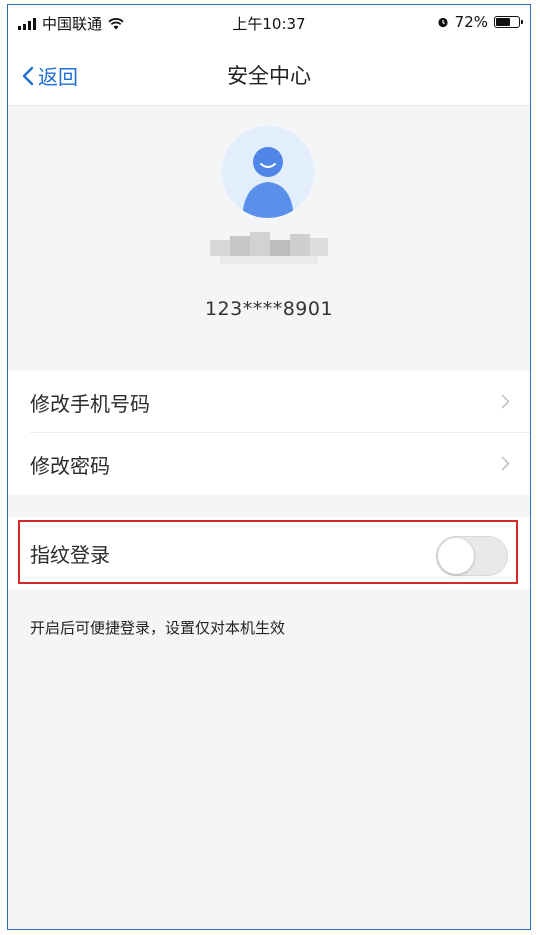 This screenshot has width=540, height=935. Describe the element at coordinates (443, 22) in the screenshot. I see `alarm-icon` at that location.